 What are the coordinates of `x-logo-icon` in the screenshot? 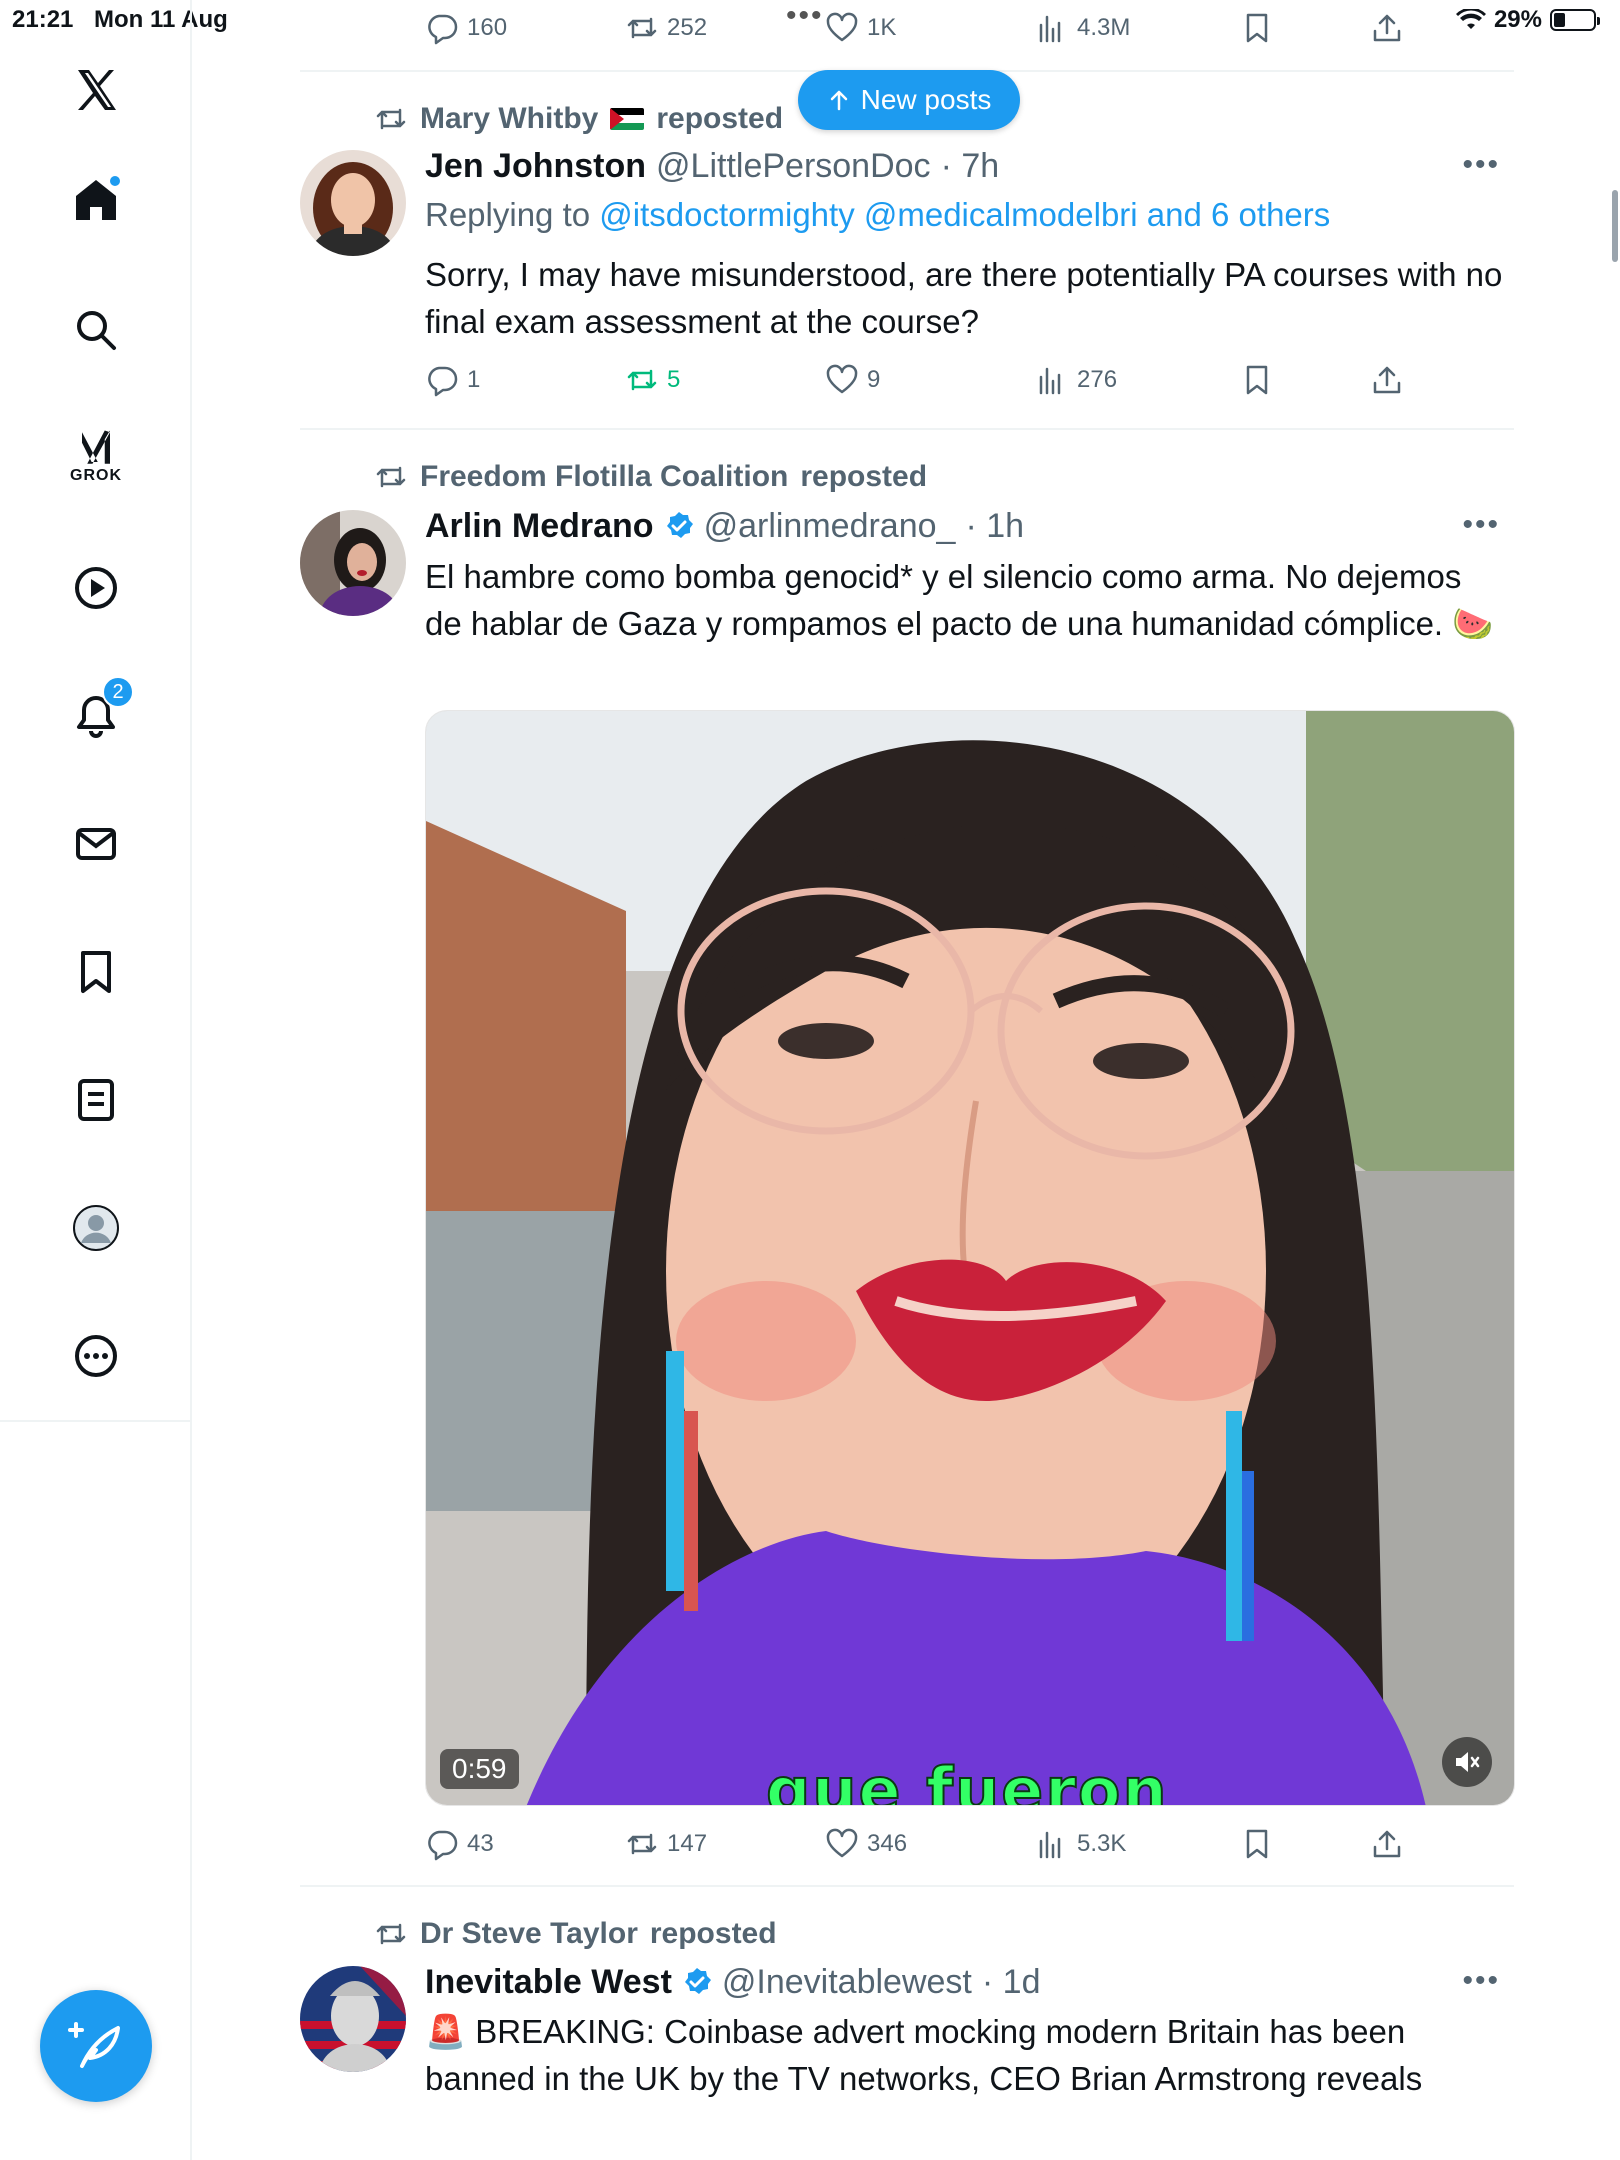 It's located at (96, 90).